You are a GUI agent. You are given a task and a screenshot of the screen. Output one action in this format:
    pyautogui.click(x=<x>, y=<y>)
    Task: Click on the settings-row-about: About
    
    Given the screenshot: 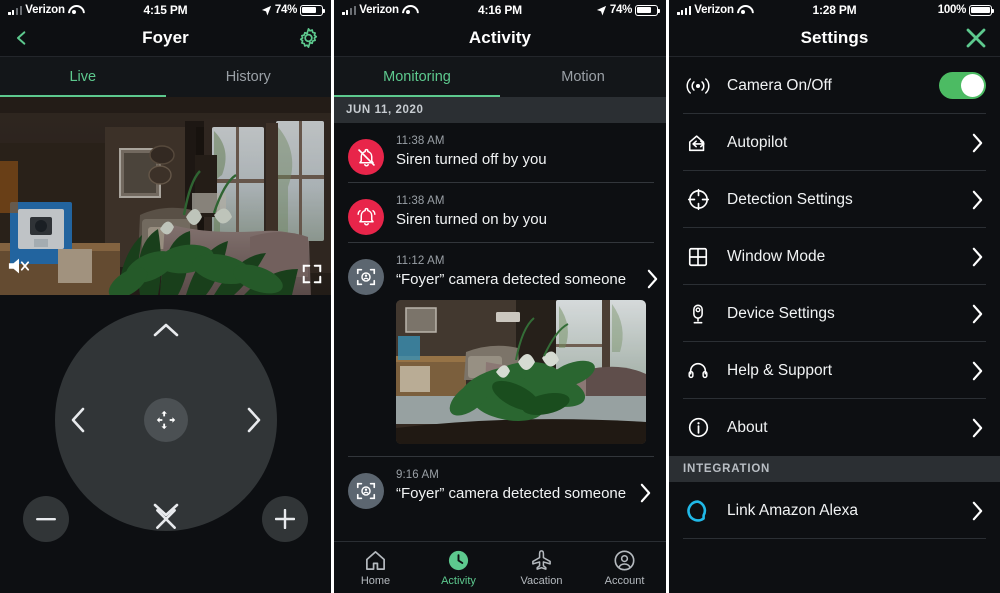 What is the action you would take?
    pyautogui.click(x=834, y=427)
    